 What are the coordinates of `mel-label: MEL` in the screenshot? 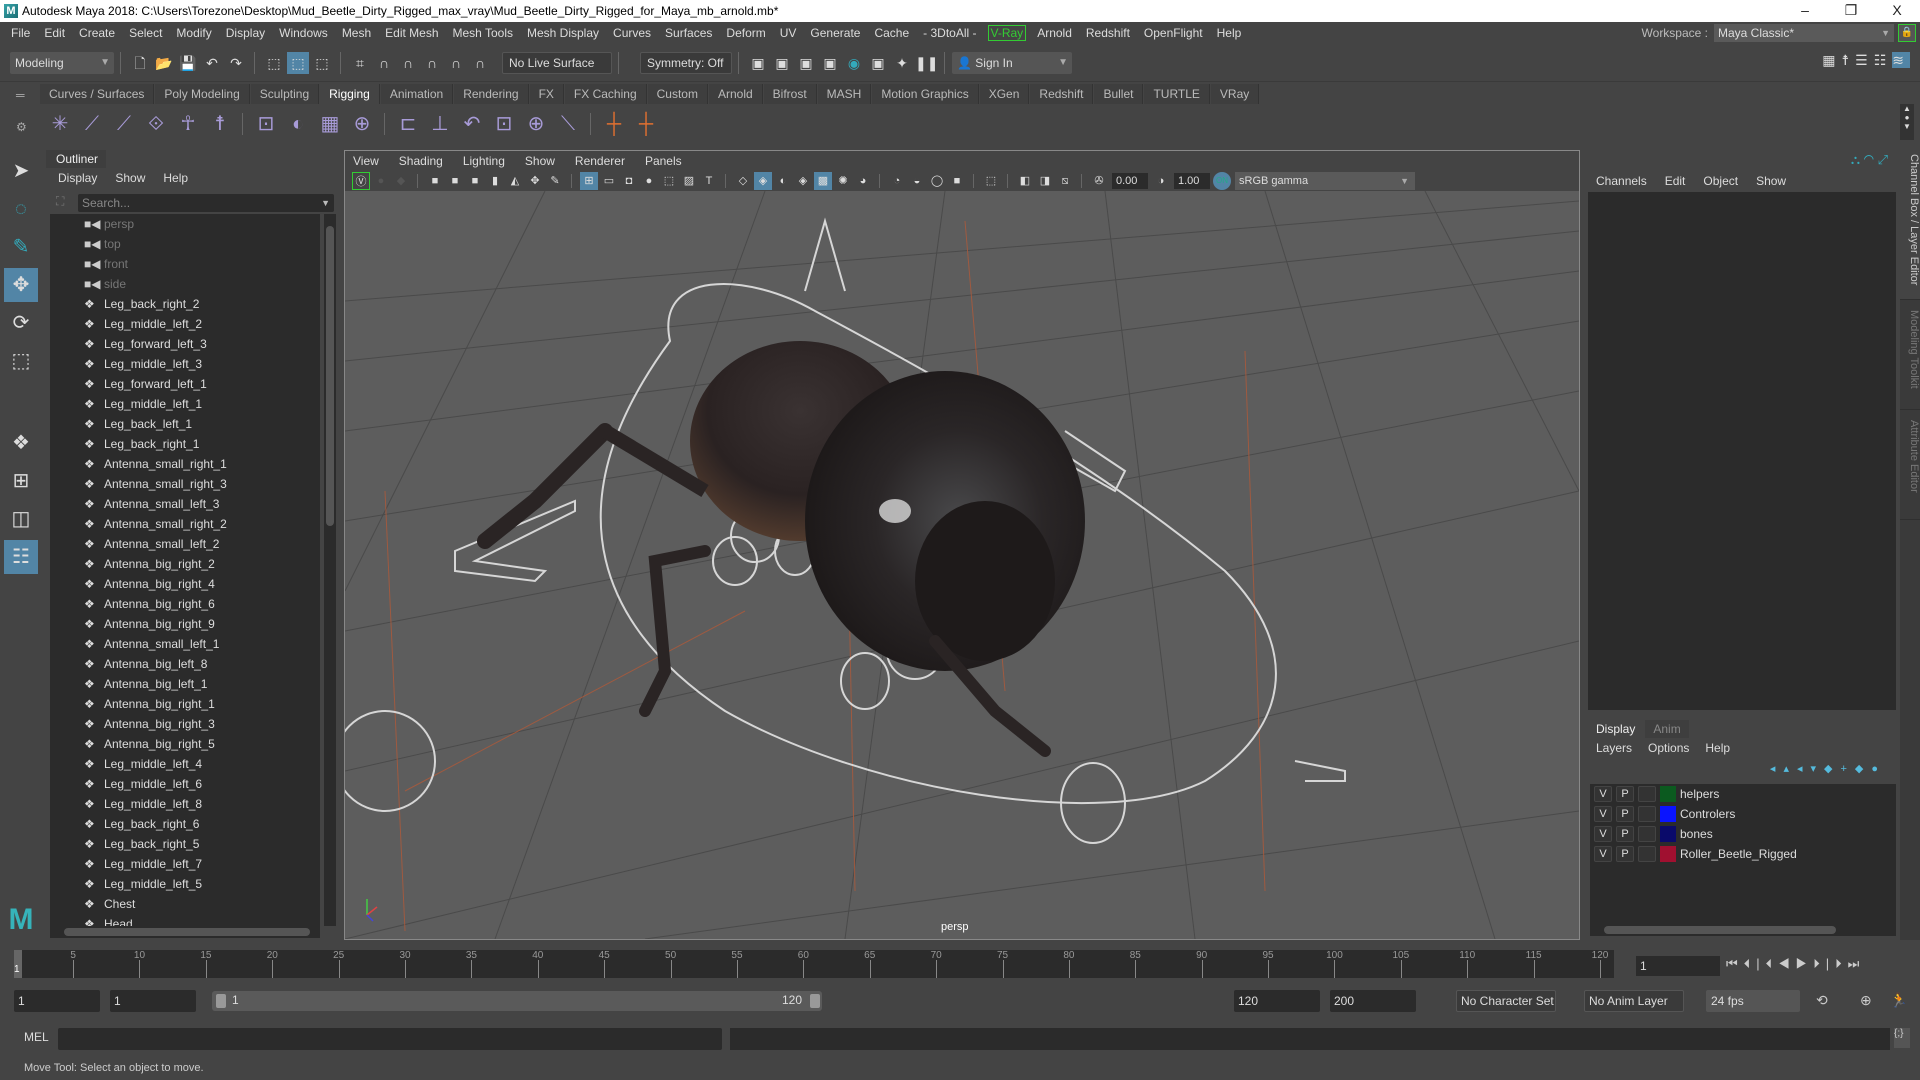 It's located at (36, 1037).